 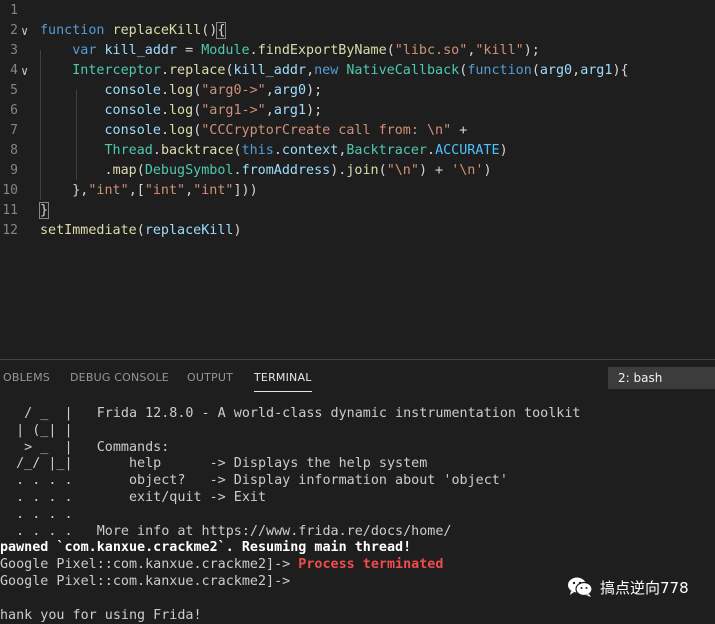 What do you see at coordinates (338, 170) in the screenshot?
I see `code-token: ).` at bounding box center [338, 170].